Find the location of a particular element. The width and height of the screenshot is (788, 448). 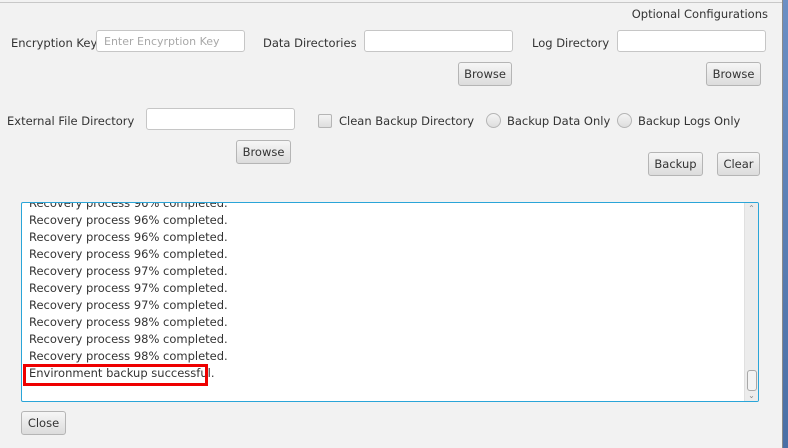

window-edge is located at coordinates (785, 224).